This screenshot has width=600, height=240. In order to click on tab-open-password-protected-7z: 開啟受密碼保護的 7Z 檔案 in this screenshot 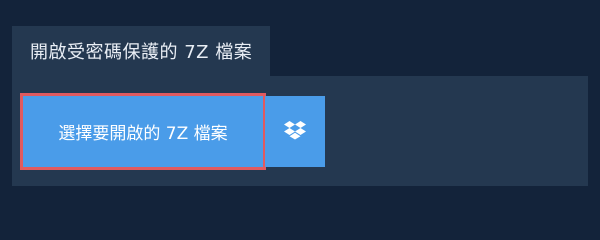, I will do `click(141, 51)`.